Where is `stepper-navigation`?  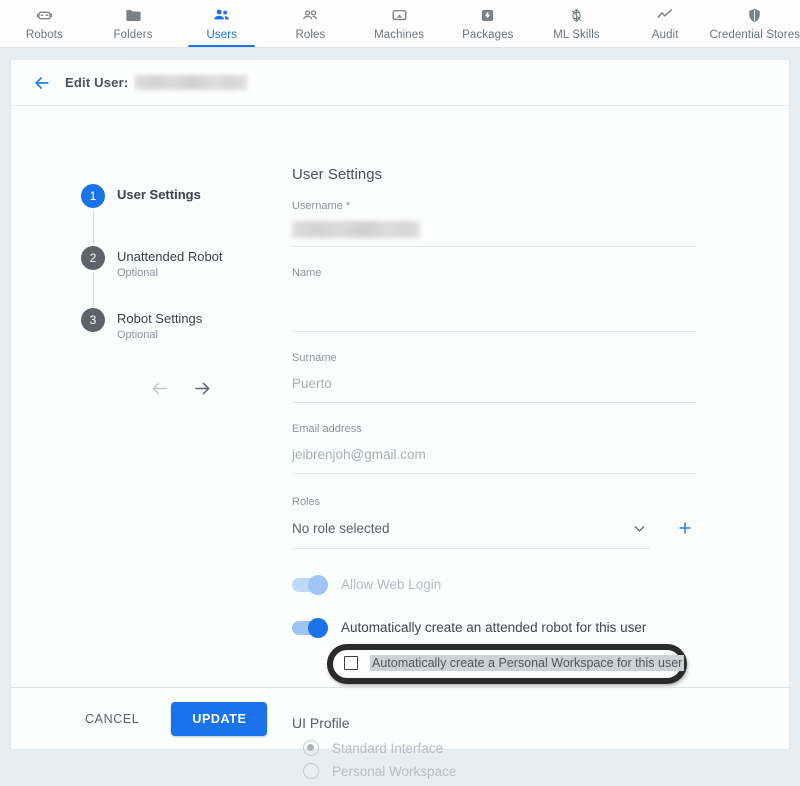 stepper-navigation is located at coordinates (181, 388).